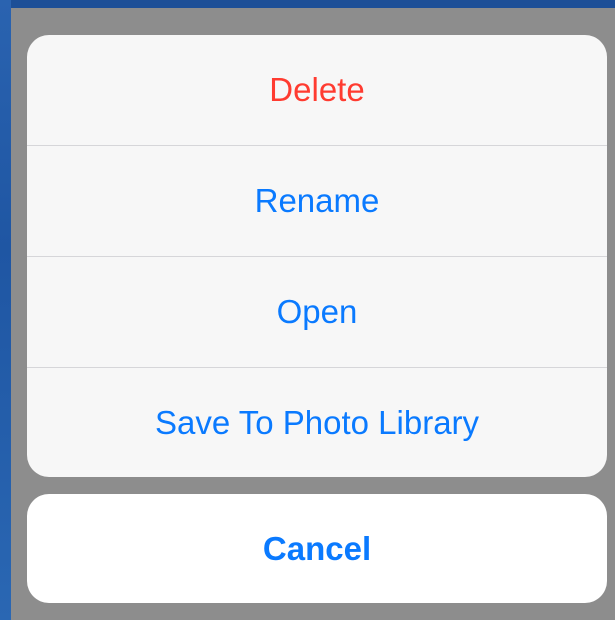 Image resolution: width=615 pixels, height=620 pixels. I want to click on background-left-edge, so click(5, 310).